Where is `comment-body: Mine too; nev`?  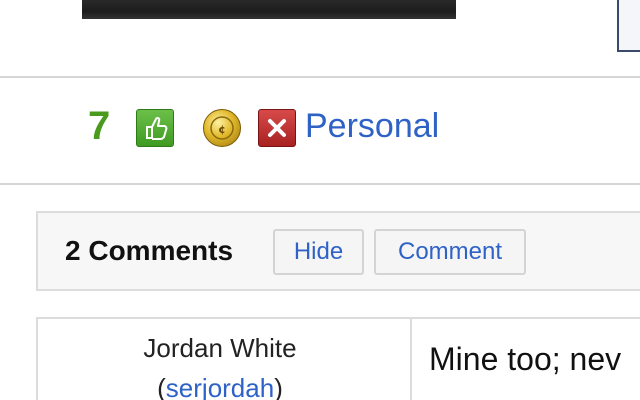 comment-body: Mine too; nev is located at coordinates (525, 359).